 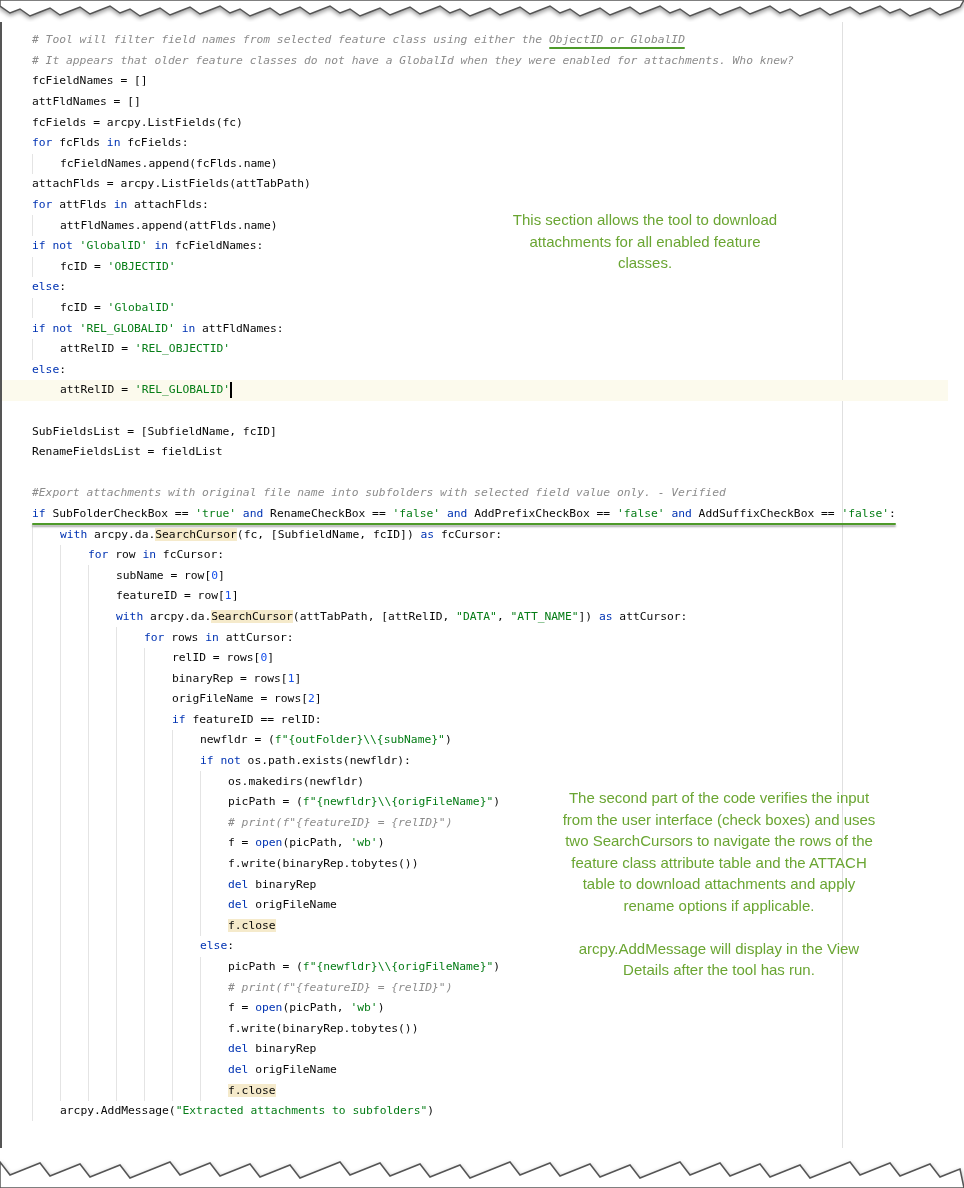 What do you see at coordinates (305, 761) in the screenshot?
I see `code-line: if not os.path.exists(newfldr):` at bounding box center [305, 761].